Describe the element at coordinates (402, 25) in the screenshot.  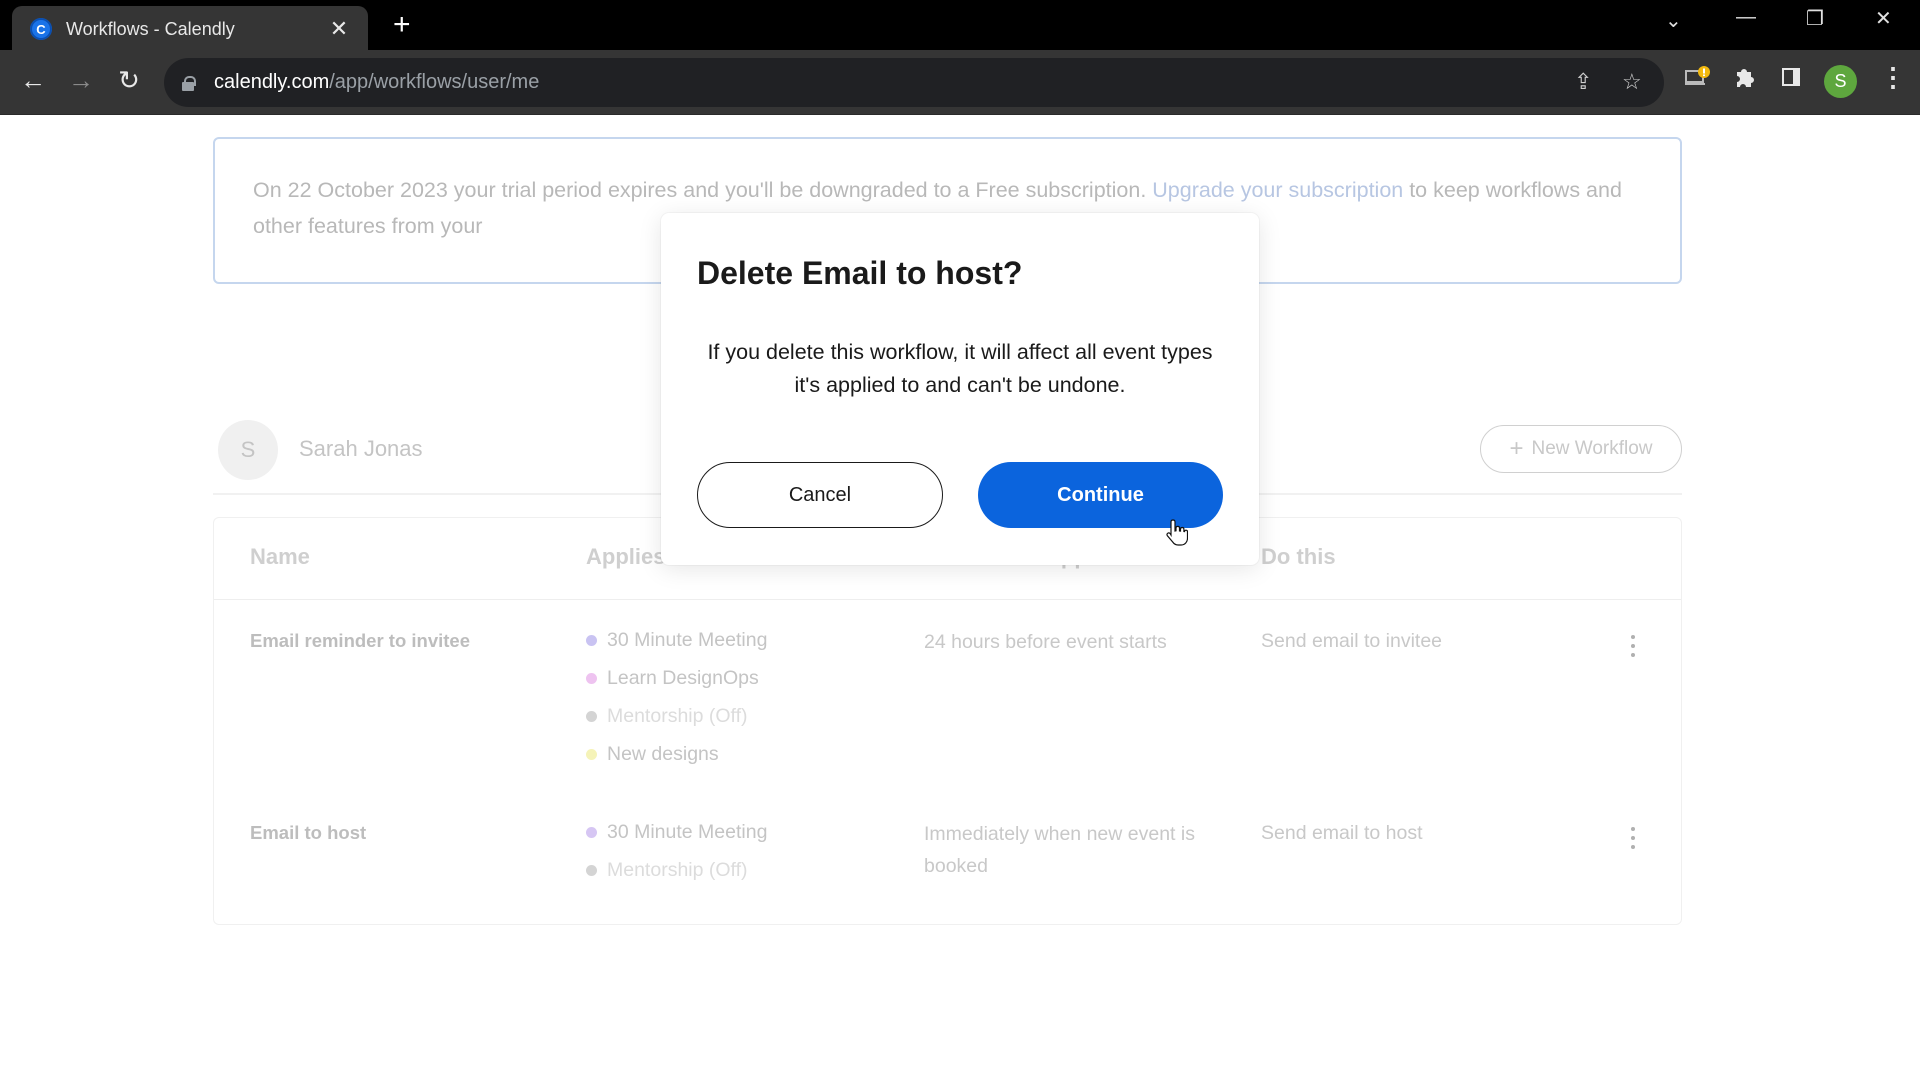
I see `new-tab-button: +` at that location.